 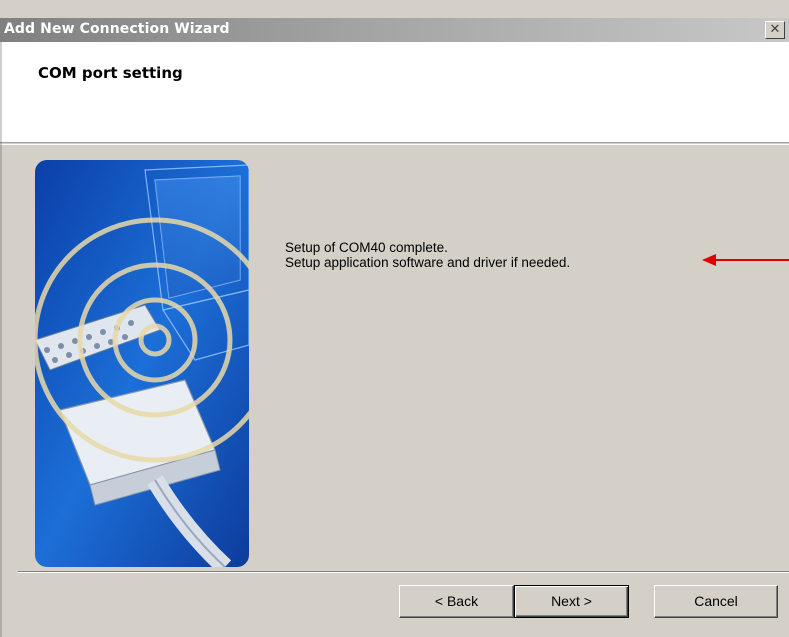 I want to click on window-left-border, so click(x=1, y=339).